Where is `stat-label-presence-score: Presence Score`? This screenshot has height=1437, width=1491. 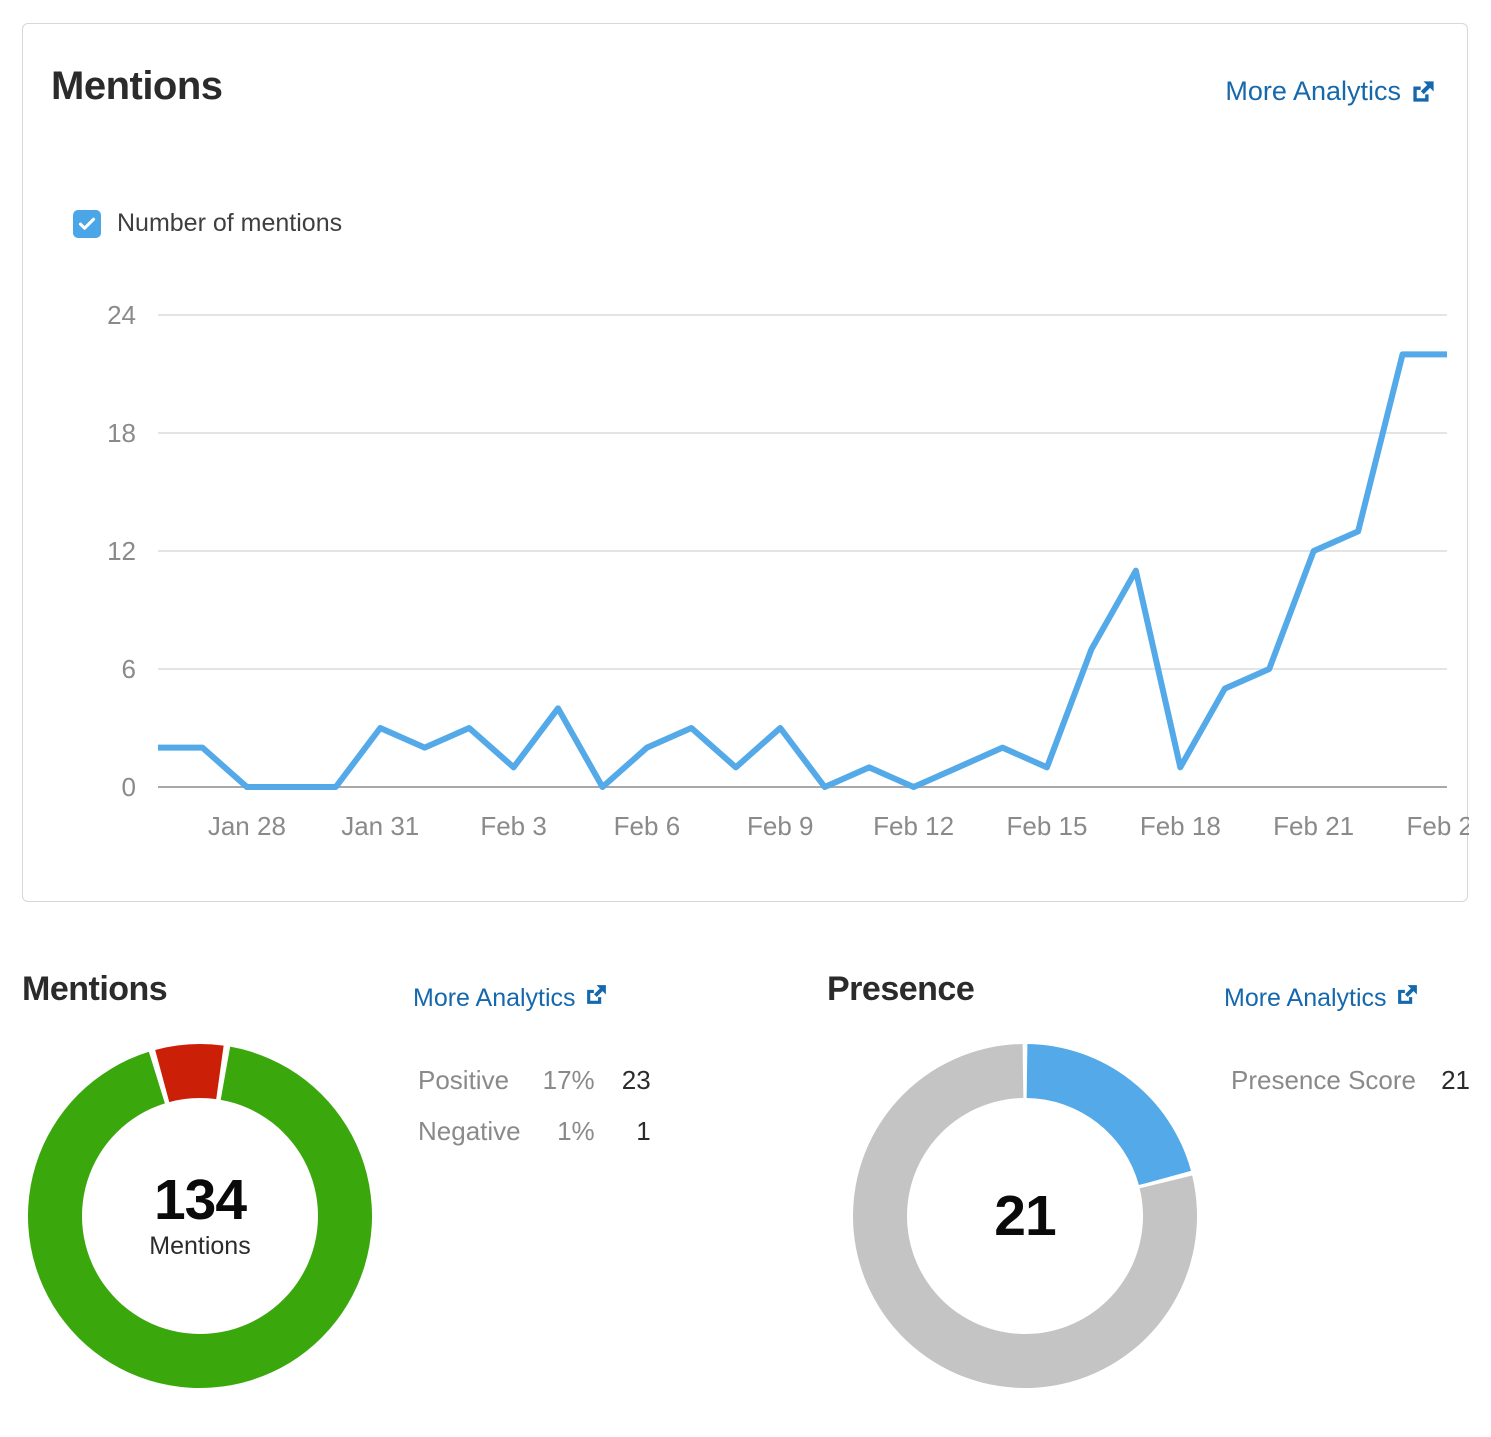 stat-label-presence-score: Presence Score is located at coordinates (1323, 1080).